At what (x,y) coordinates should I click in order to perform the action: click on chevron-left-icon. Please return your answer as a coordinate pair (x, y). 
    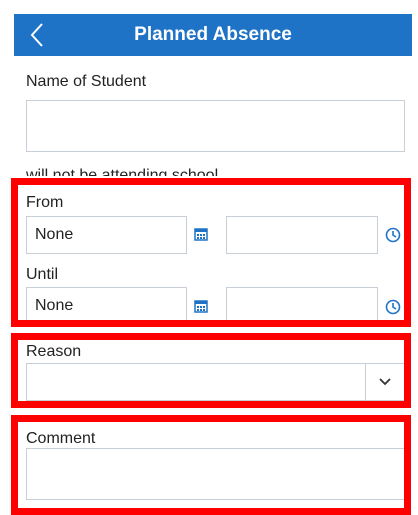
    Looking at the image, I should click on (37, 35).